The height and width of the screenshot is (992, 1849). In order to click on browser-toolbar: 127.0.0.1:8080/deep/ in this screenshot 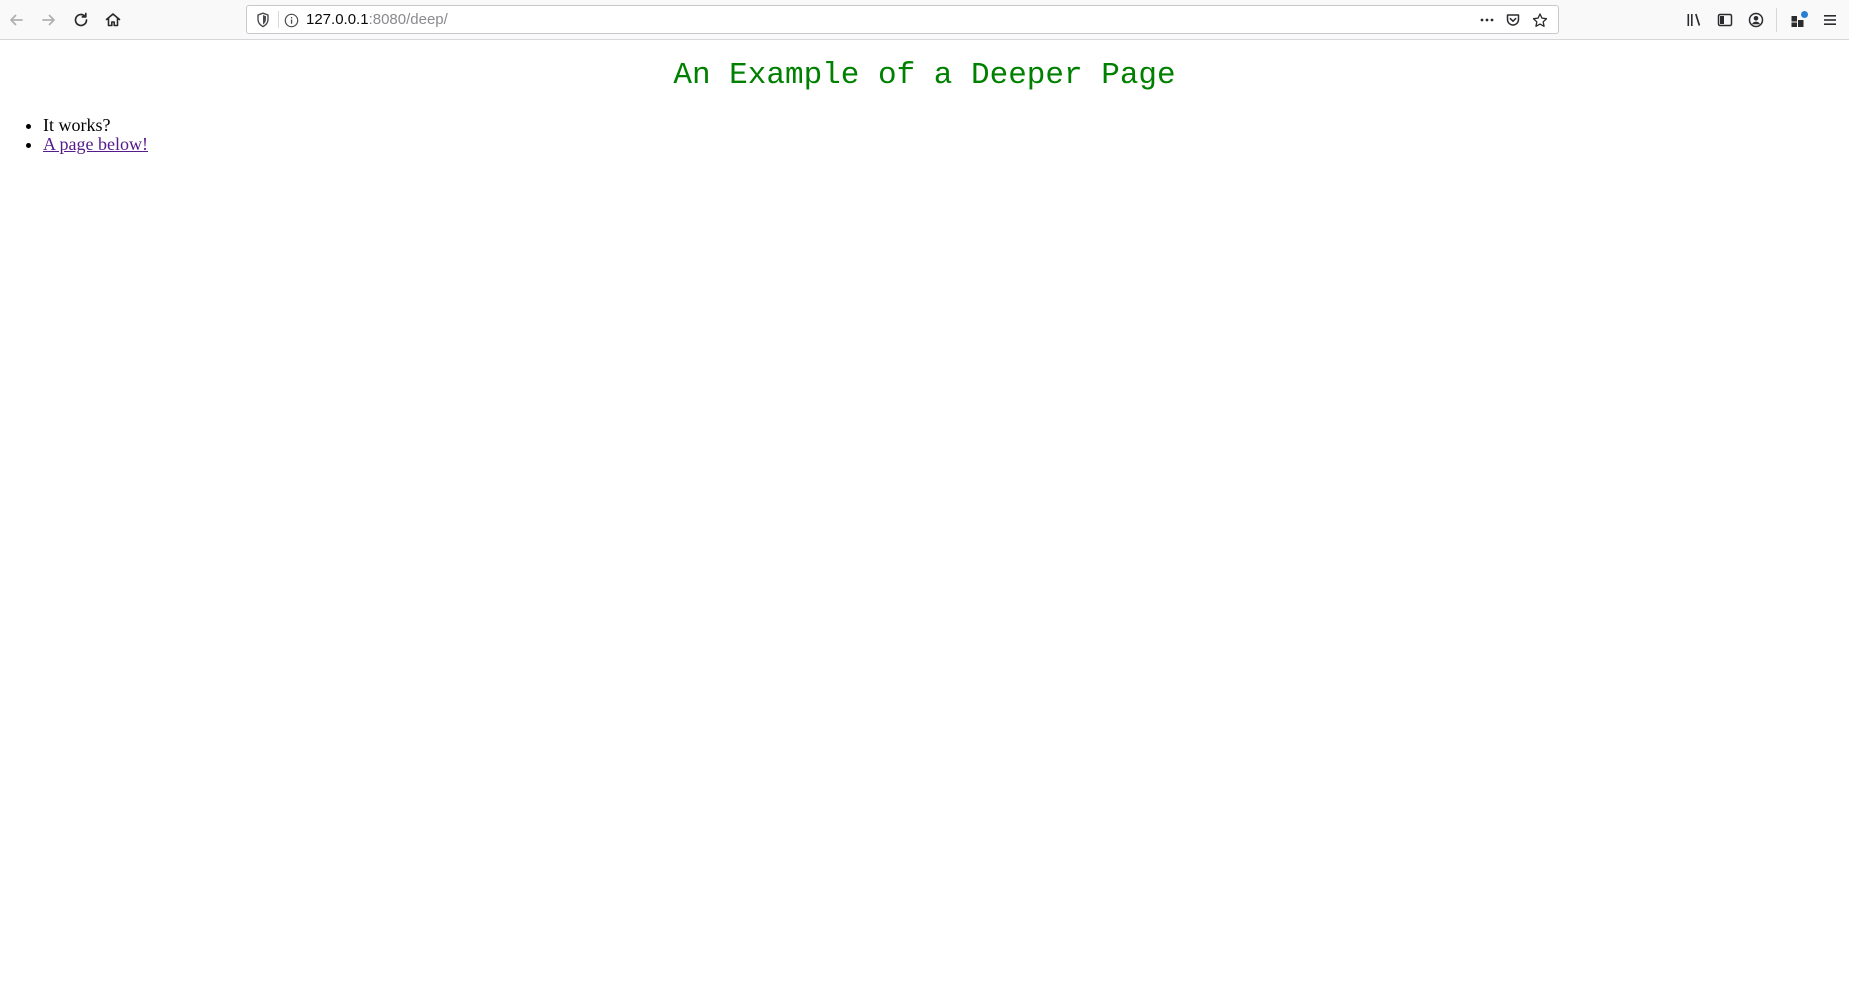, I will do `click(924, 20)`.